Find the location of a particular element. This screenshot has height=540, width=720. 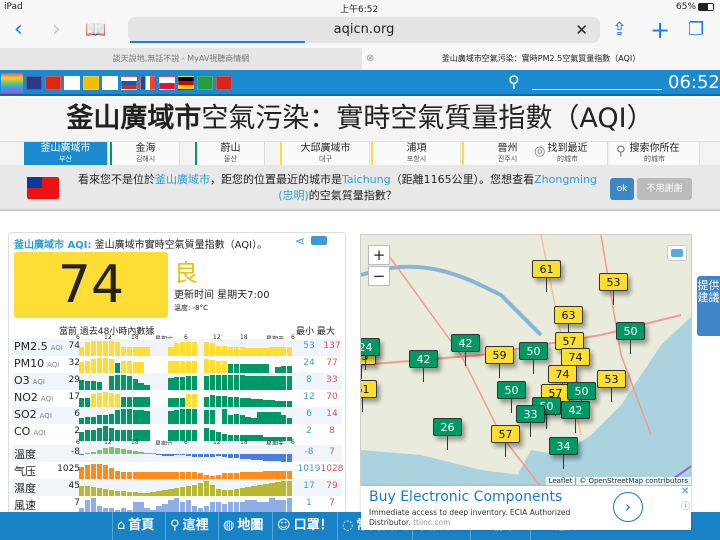

bookmarks-icon: 📖 is located at coordinates (95, 30).